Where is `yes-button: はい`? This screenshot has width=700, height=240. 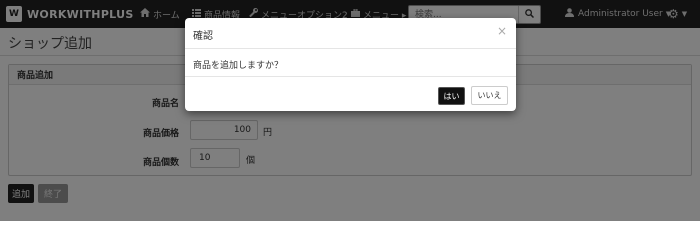 yes-button: はい is located at coordinates (451, 96).